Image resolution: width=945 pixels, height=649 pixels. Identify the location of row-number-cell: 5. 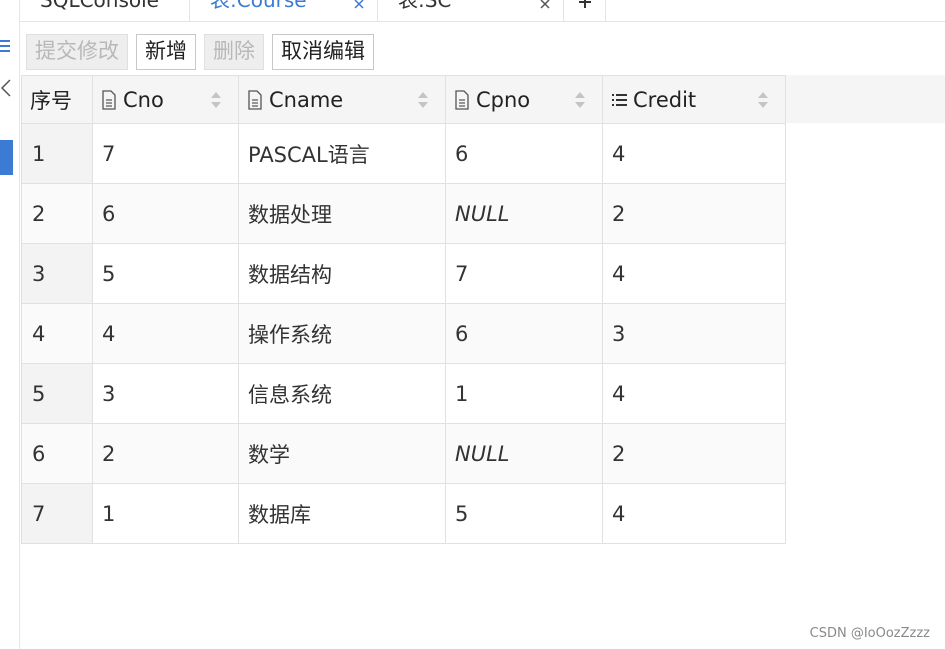
(57, 393).